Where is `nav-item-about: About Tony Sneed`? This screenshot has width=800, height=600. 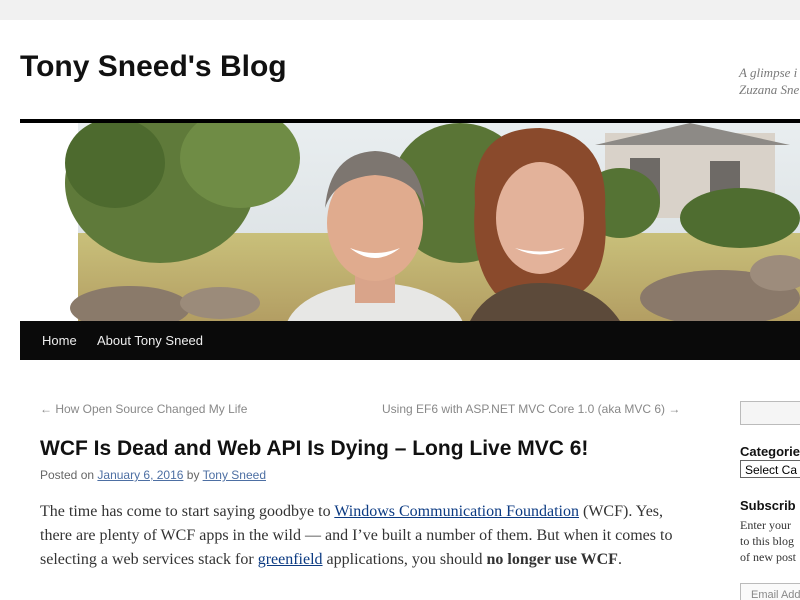 nav-item-about: About Tony Sneed is located at coordinates (150, 340).